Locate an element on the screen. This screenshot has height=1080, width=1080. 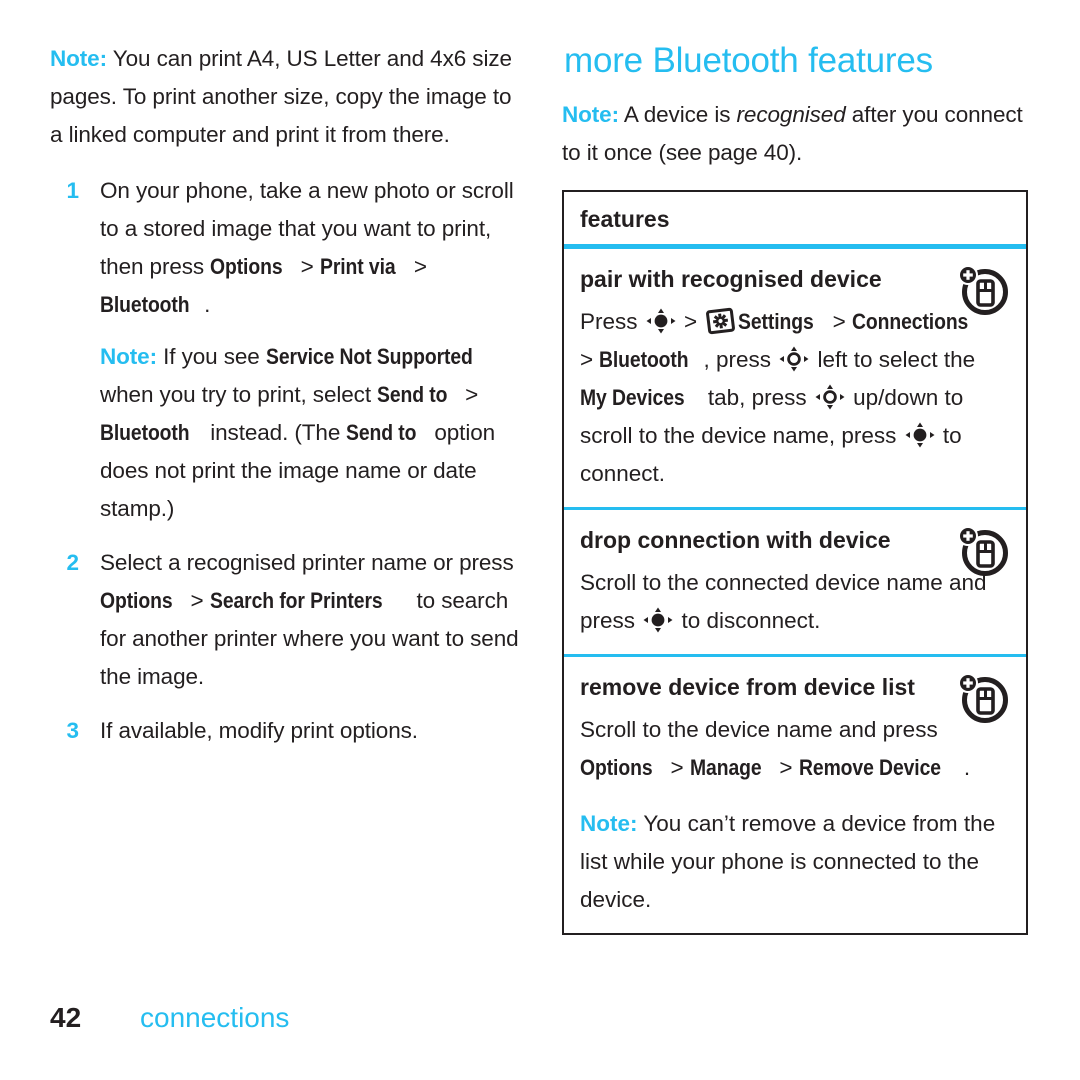
ui-string-print-via: Print via is located at coordinates (357, 266).